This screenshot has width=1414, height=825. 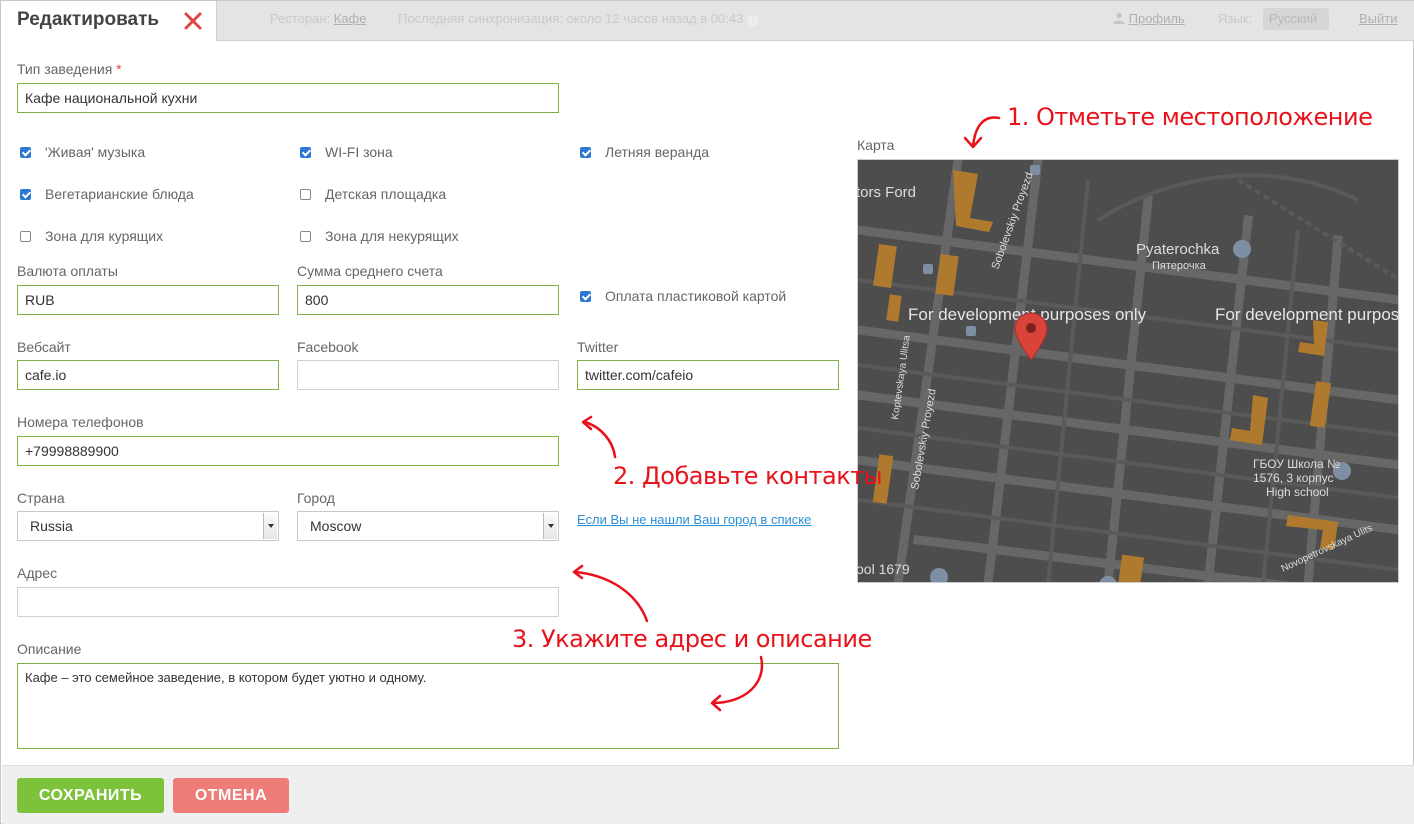 I want to click on footer-bar: СОХРАНИТЬ ОТМЕНА, so click(x=708, y=794).